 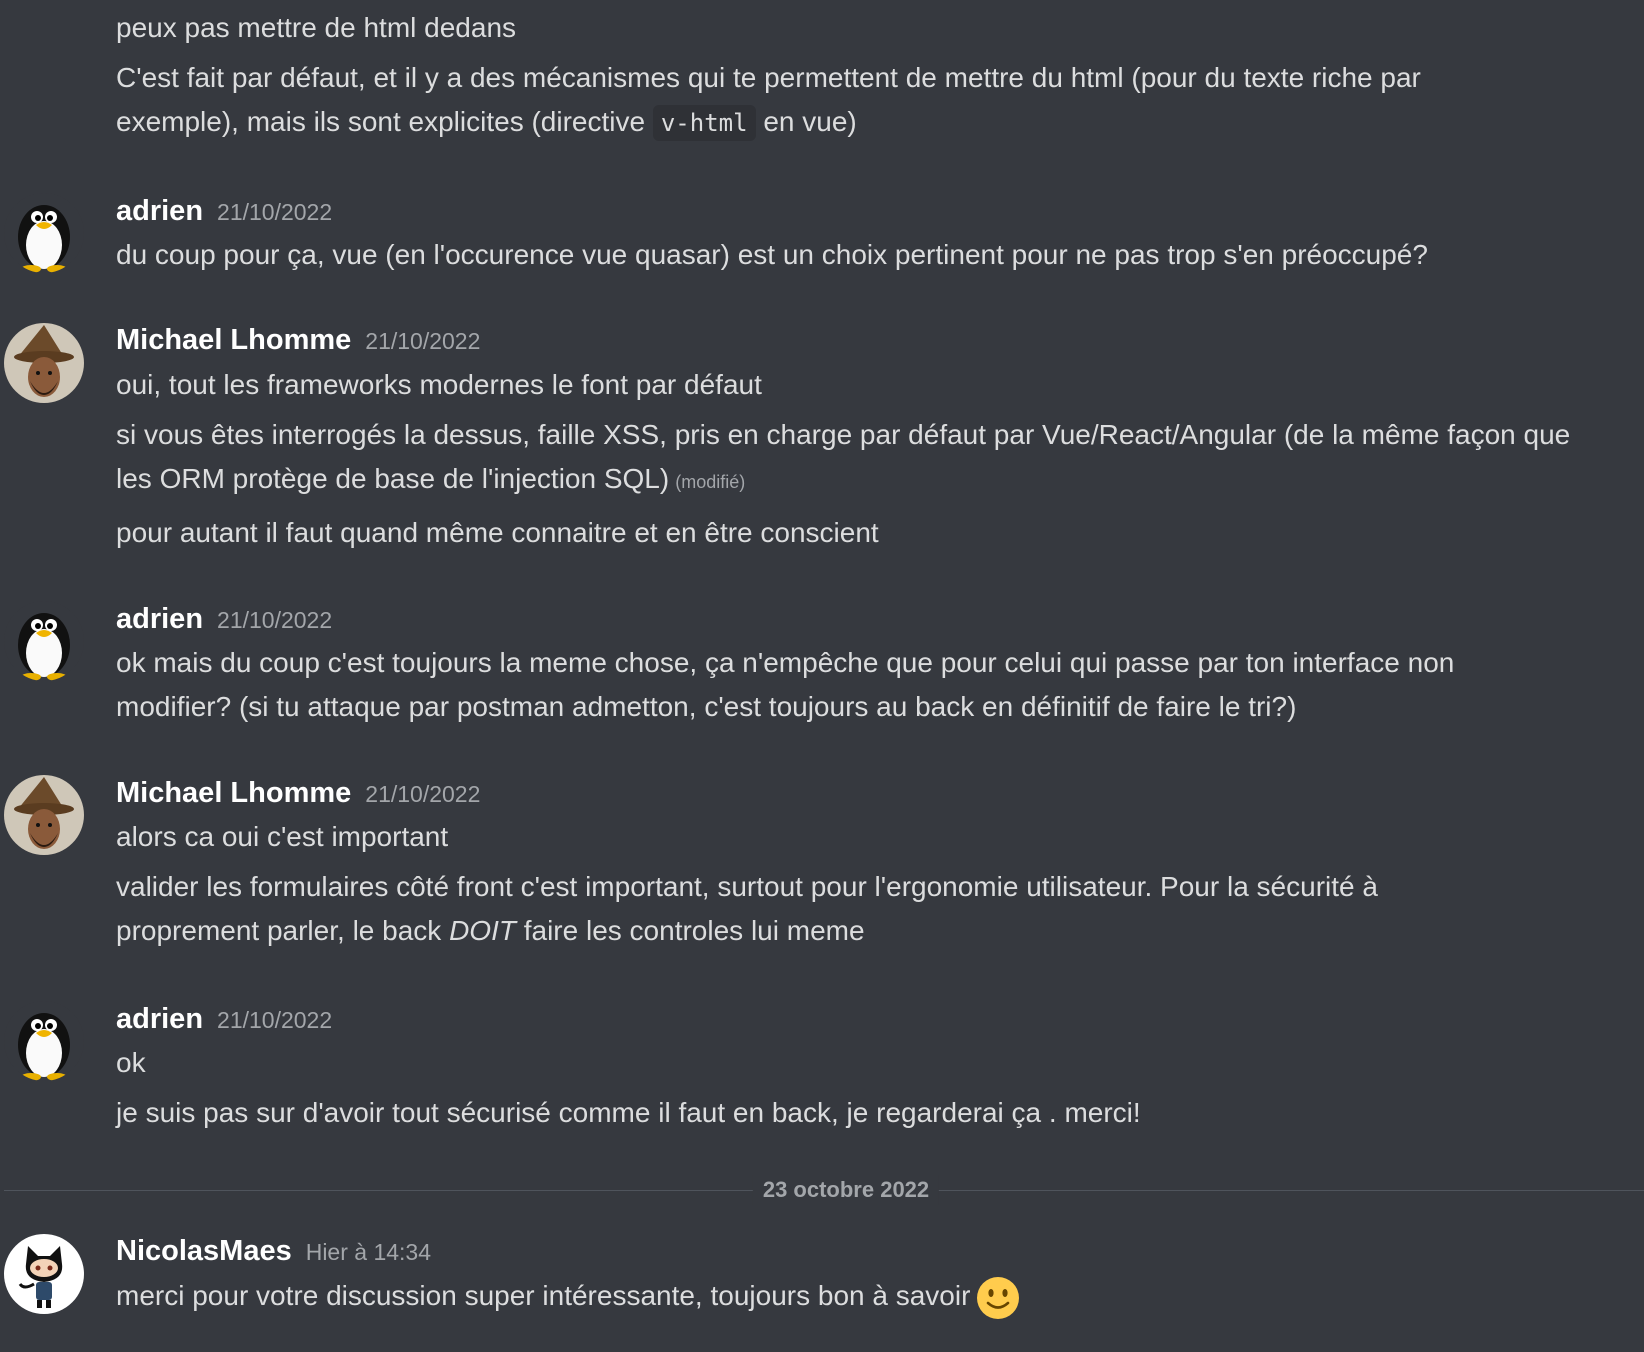 I want to click on edited-label: (modifié), so click(x=710, y=482).